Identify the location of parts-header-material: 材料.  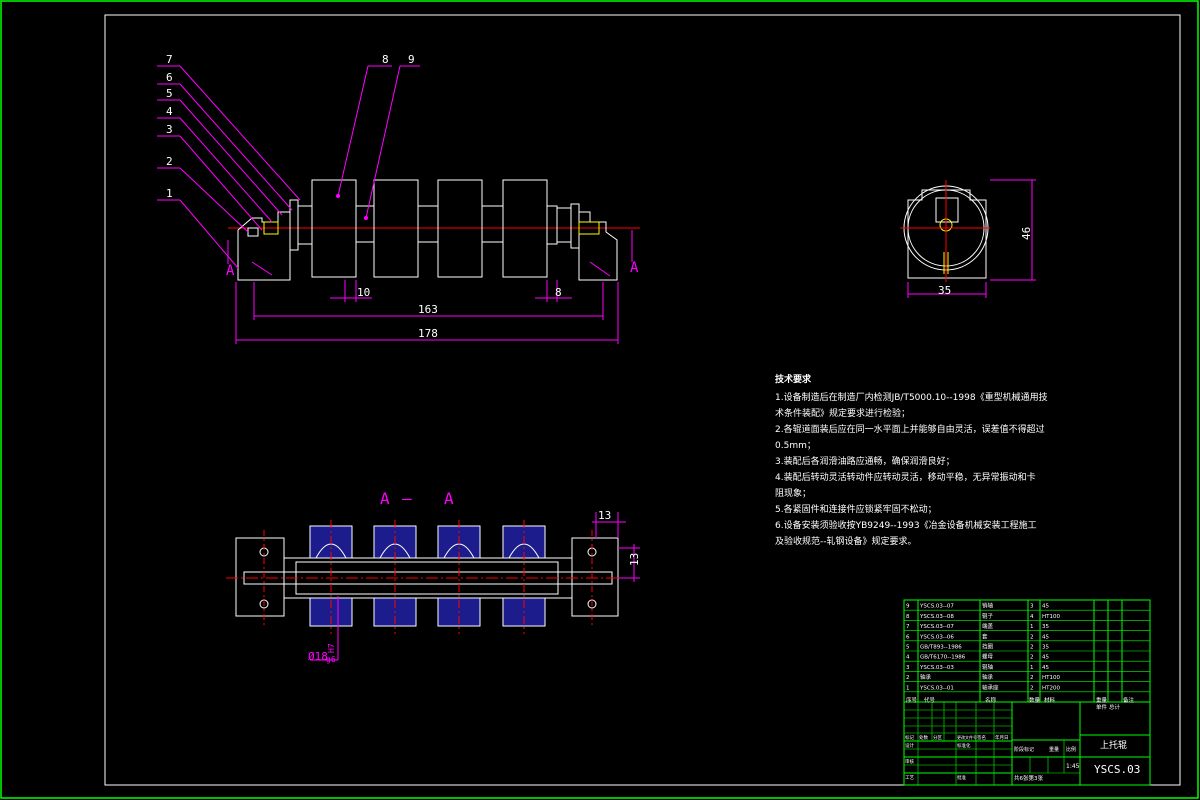
(1050, 700).